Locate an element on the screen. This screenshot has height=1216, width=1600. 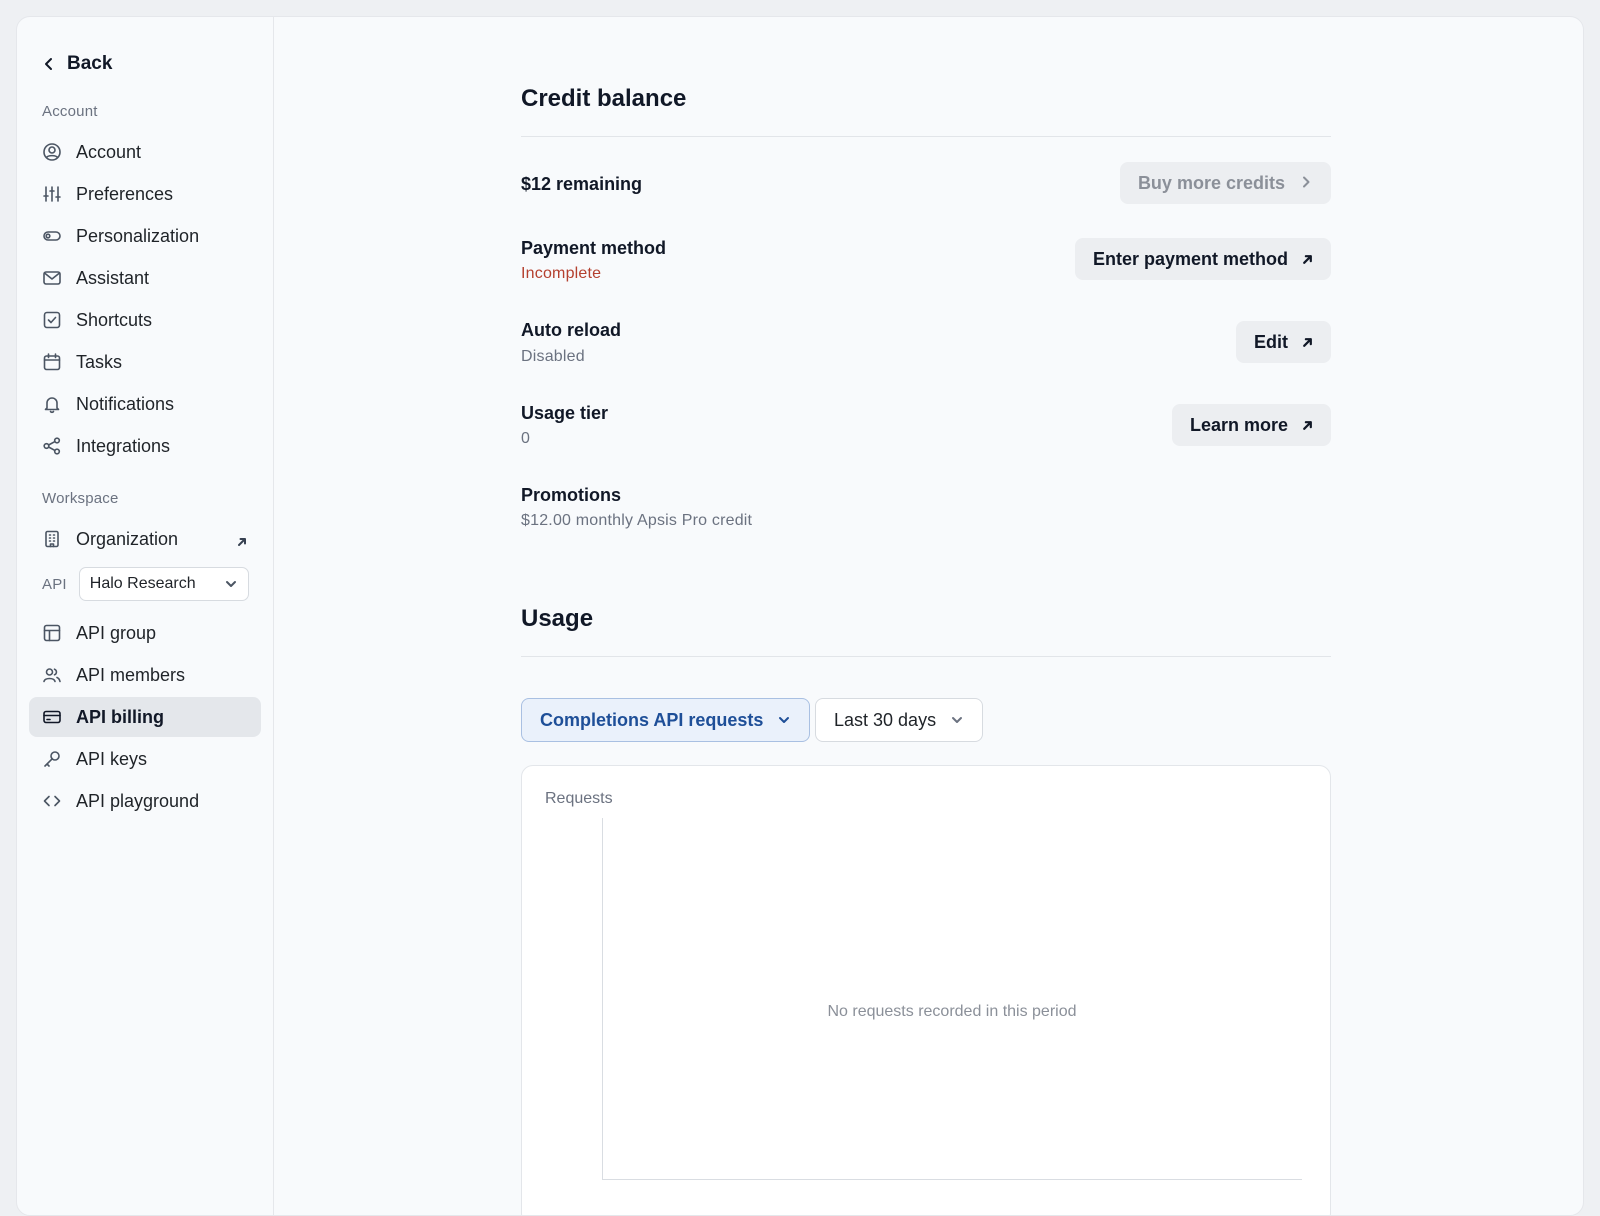
sidebar-item-preferences: Preferences is located at coordinates (145, 194).